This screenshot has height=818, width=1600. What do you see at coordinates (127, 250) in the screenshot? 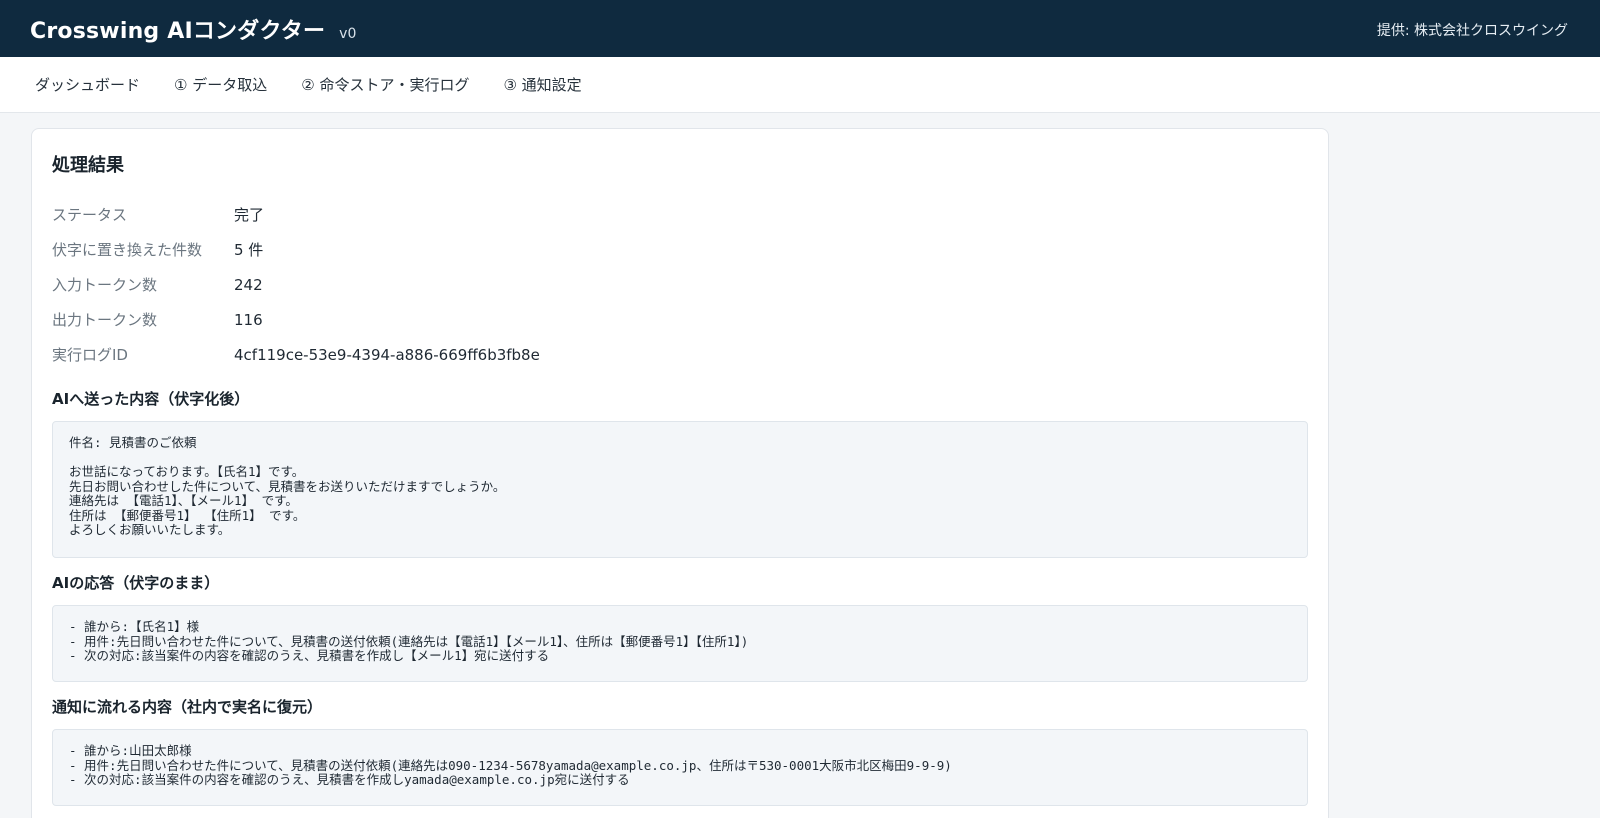
I see `info-label: 伏字に置き換えた件数` at bounding box center [127, 250].